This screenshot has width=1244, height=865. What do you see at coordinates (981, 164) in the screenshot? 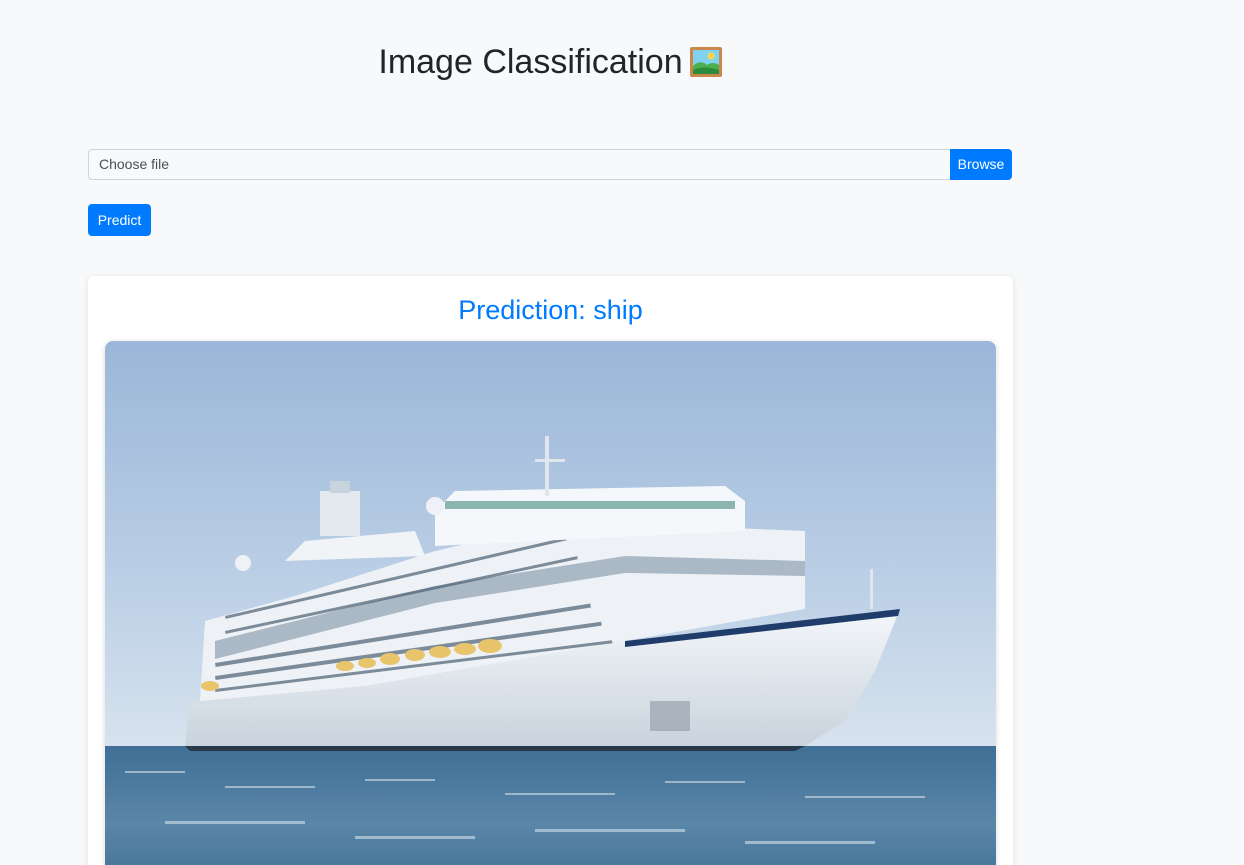
I see `browse-button: Browse` at bounding box center [981, 164].